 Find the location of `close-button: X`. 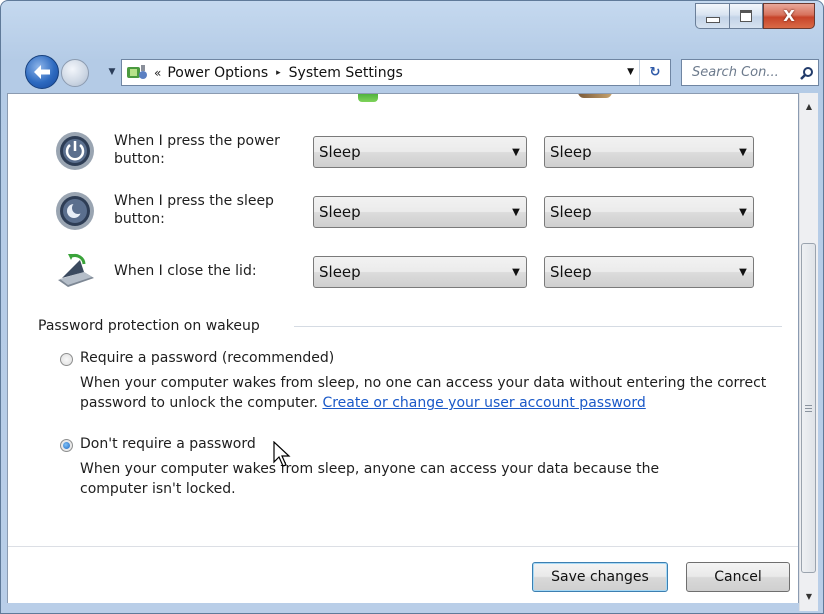

close-button: X is located at coordinates (789, 16).